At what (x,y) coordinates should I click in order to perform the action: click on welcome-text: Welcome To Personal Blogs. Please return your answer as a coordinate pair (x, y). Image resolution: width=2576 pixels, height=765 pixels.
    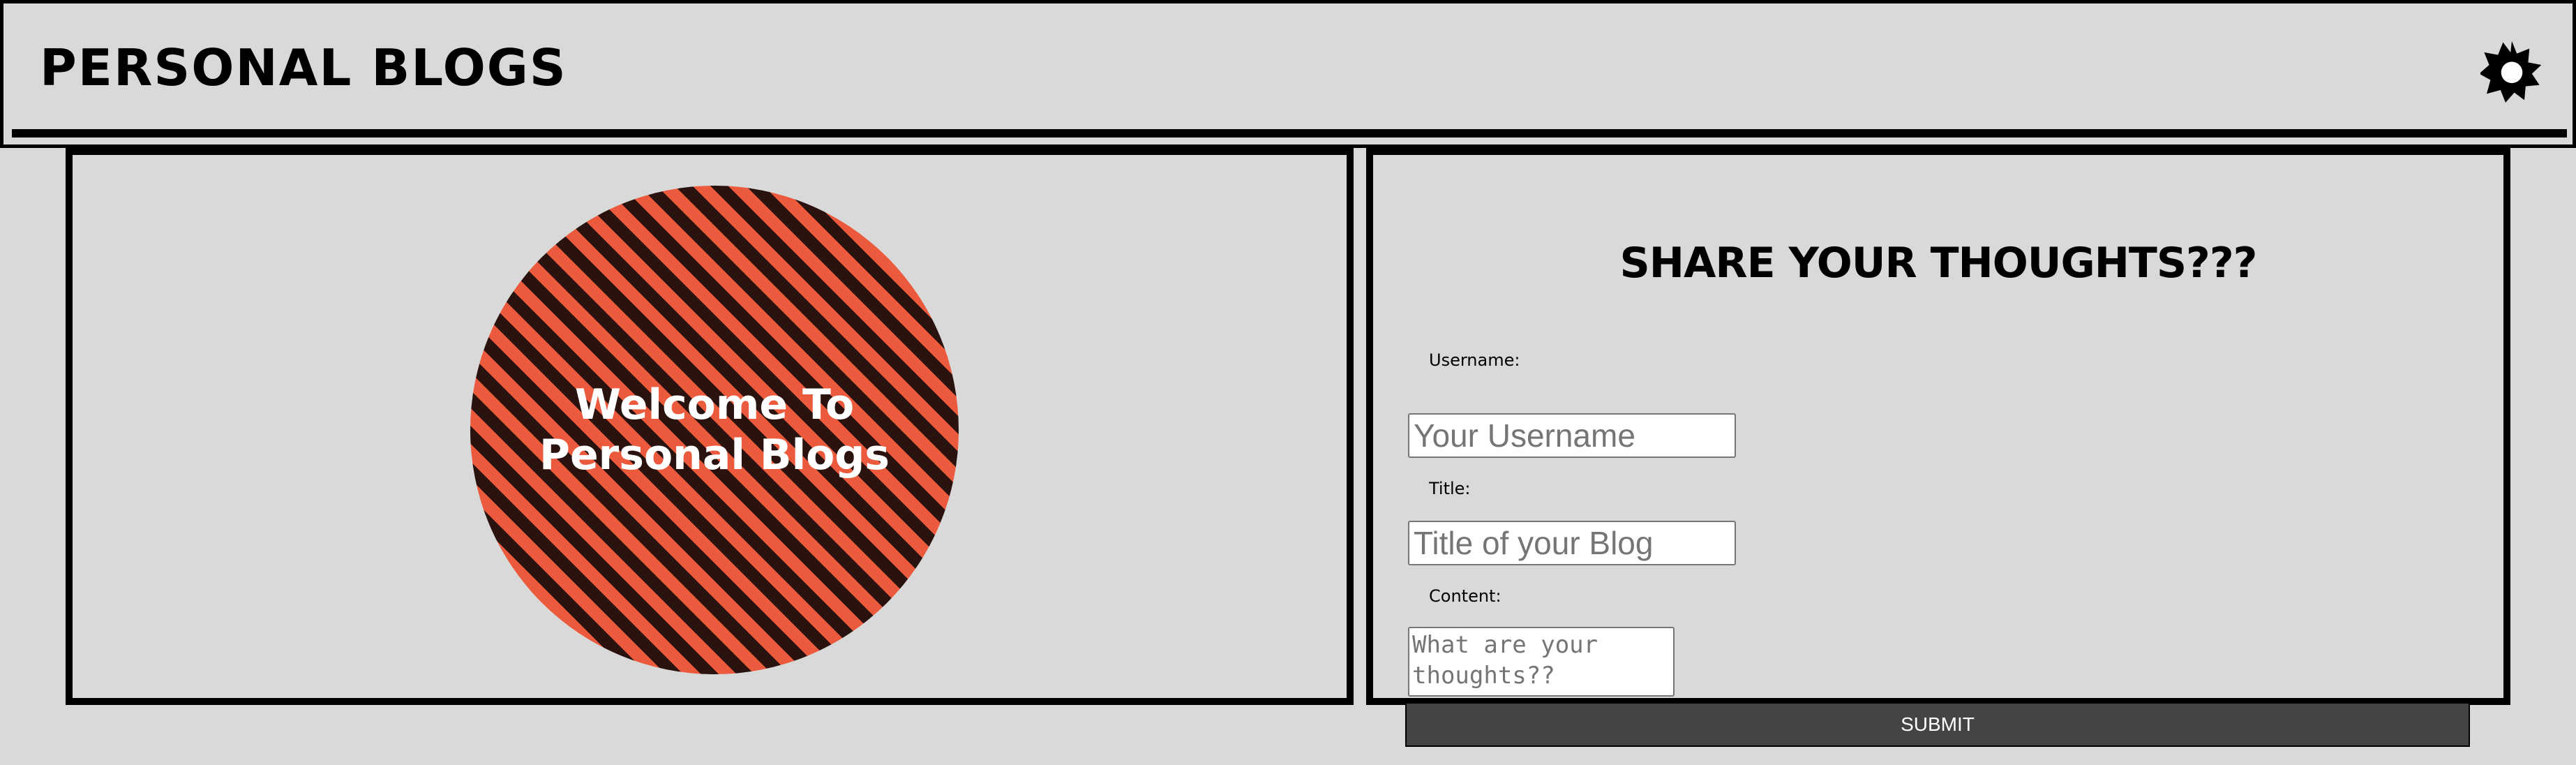
    Looking at the image, I should click on (714, 430).